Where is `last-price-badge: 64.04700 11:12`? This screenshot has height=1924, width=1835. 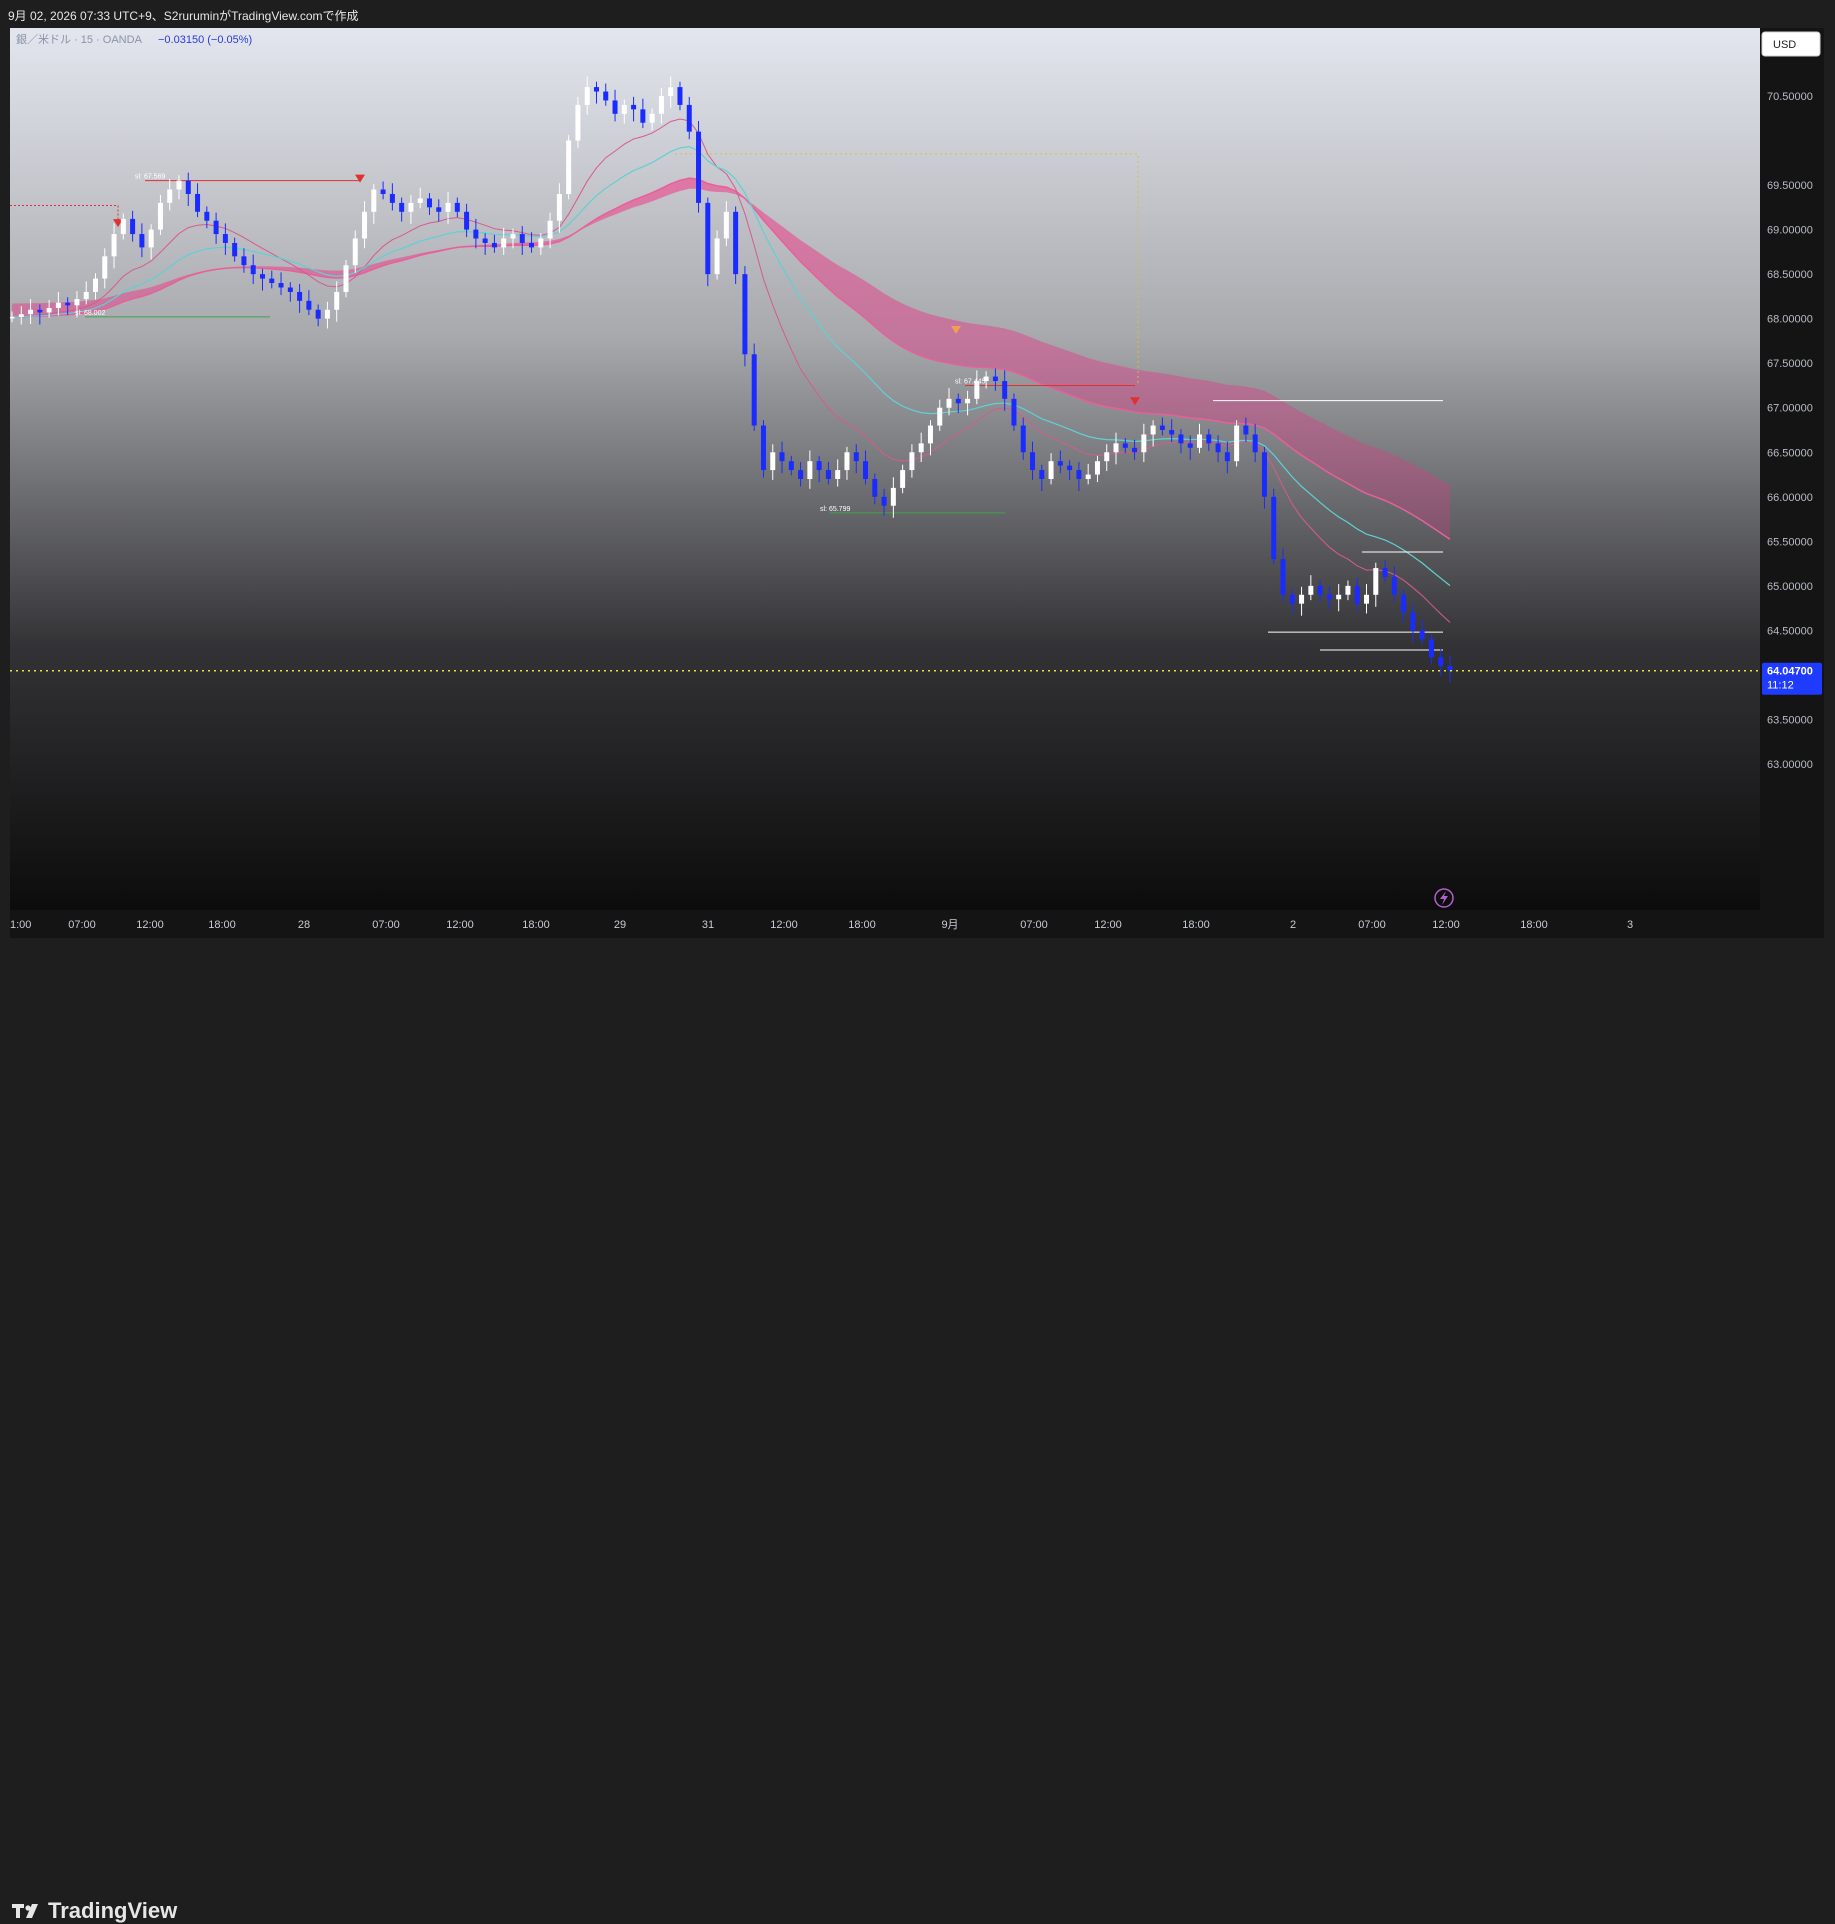 last-price-badge: 64.04700 11:12 is located at coordinates (1792, 678).